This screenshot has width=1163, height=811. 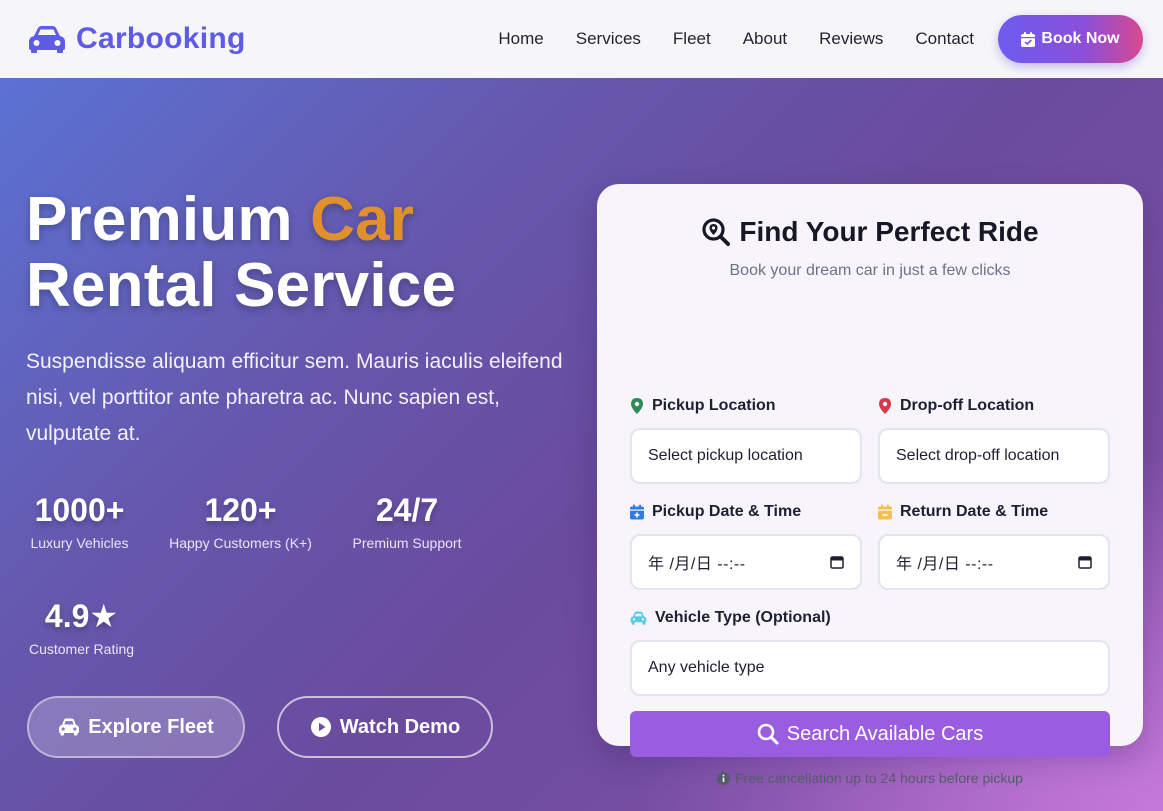 What do you see at coordinates (407, 543) in the screenshot?
I see `stat-label: Premium Support` at bounding box center [407, 543].